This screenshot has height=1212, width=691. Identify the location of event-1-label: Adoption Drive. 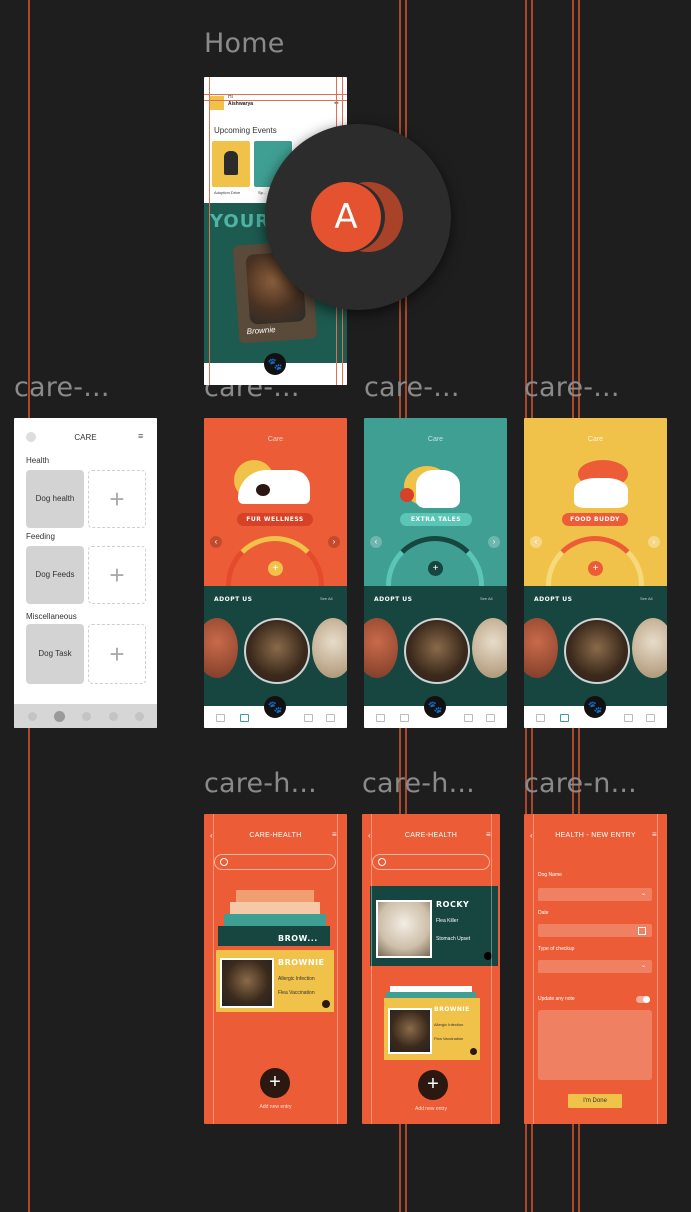
(227, 192).